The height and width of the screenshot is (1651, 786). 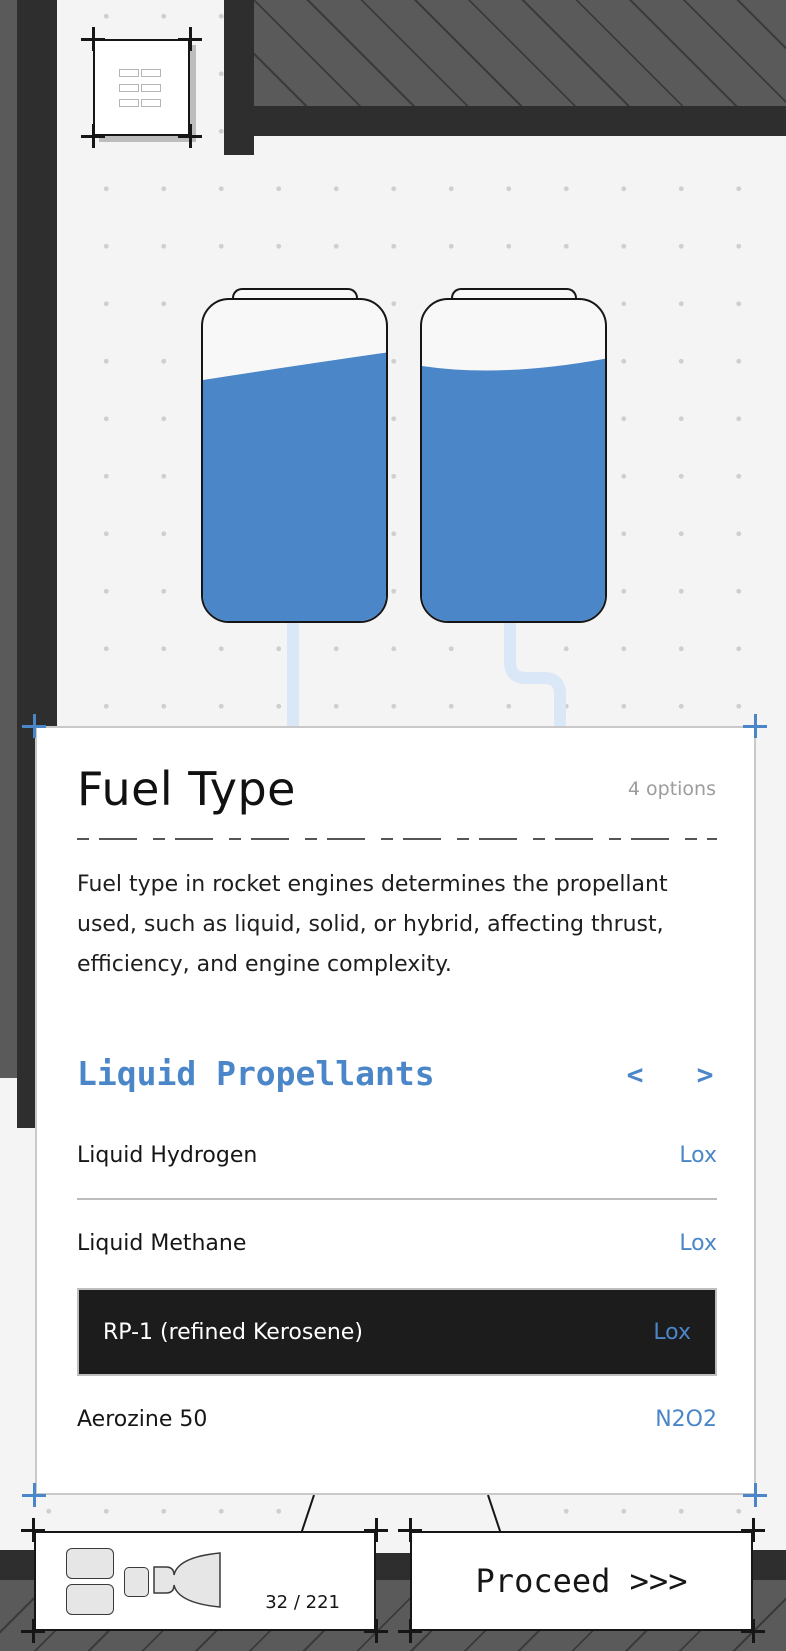 What do you see at coordinates (705, 1074) in the screenshot?
I see `next-category-button: >` at bounding box center [705, 1074].